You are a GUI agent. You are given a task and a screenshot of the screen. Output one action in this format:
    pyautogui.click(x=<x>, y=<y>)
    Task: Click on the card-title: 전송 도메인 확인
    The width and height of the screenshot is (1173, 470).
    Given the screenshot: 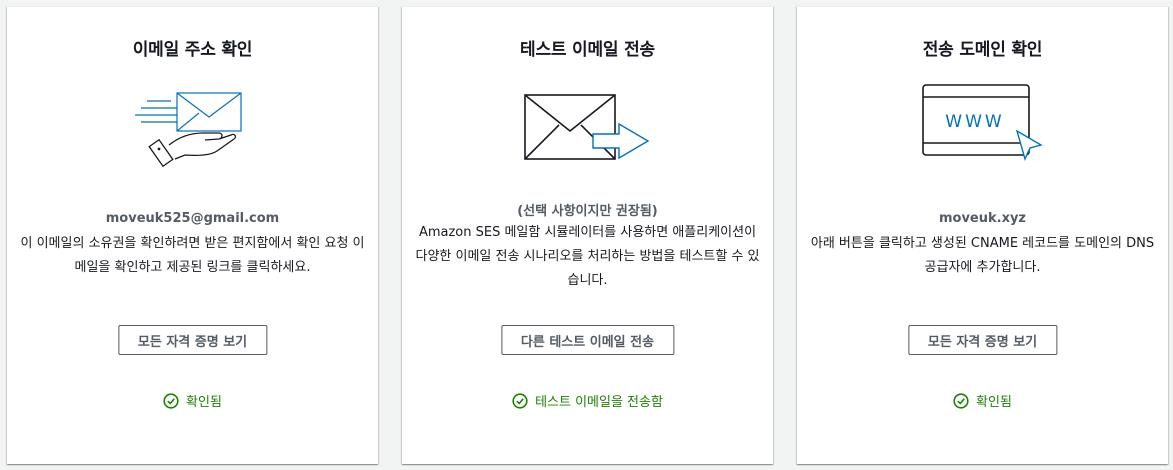 What is the action you would take?
    pyautogui.click(x=982, y=50)
    